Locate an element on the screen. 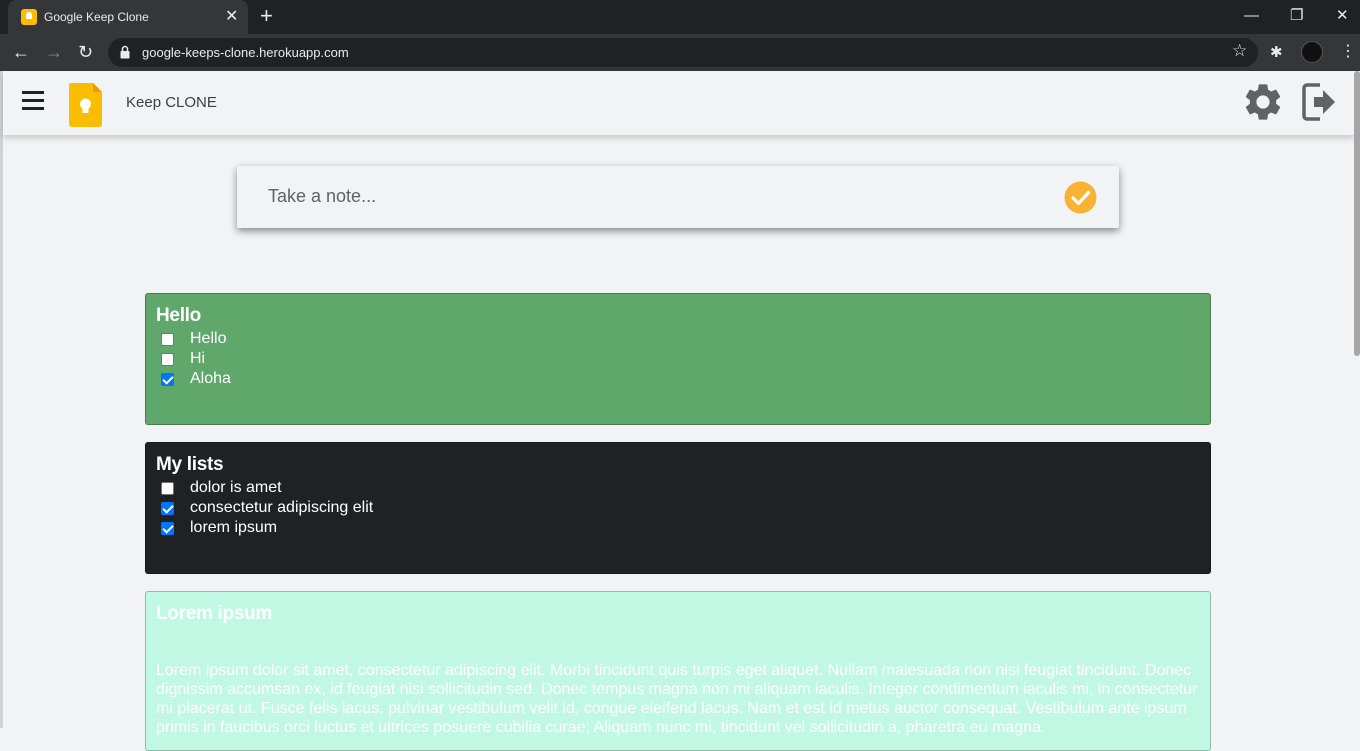  note-card: Hello Hello Hi Aloha is located at coordinates (678, 359).